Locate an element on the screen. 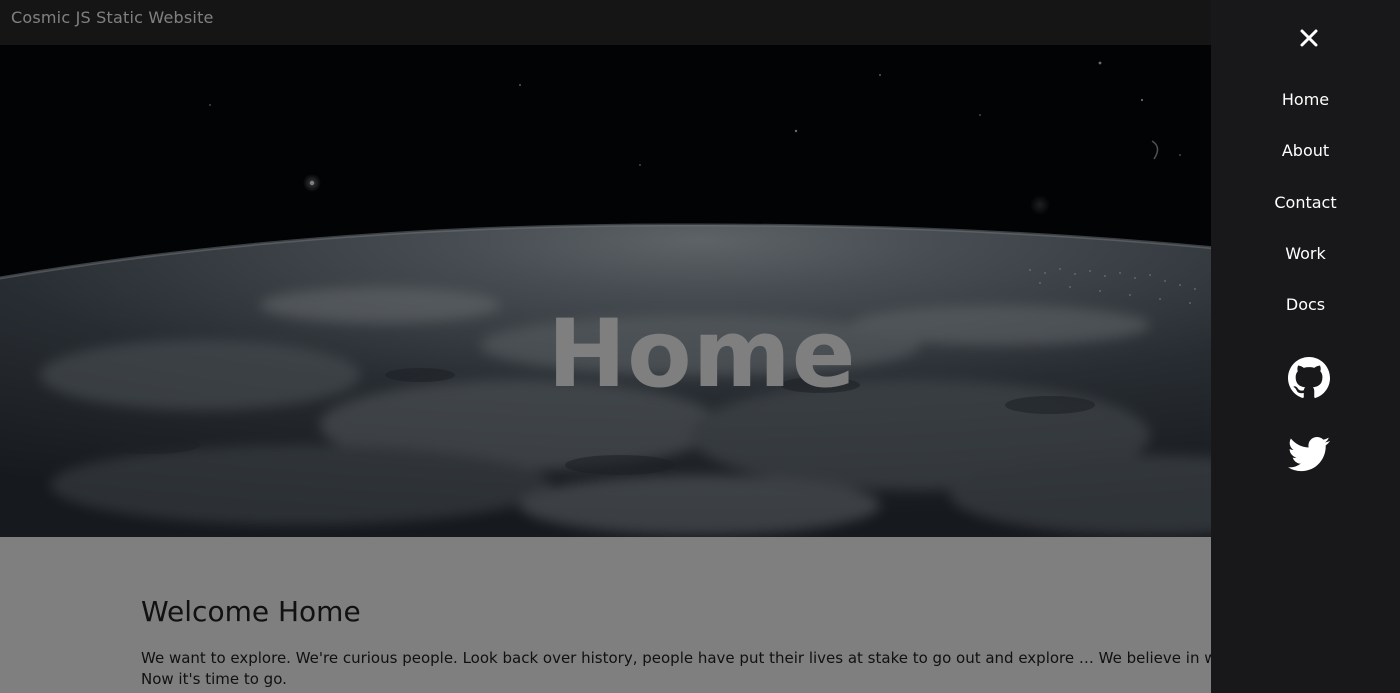 This screenshot has height=693, width=1400. twitter-icon is located at coordinates (1309, 454).